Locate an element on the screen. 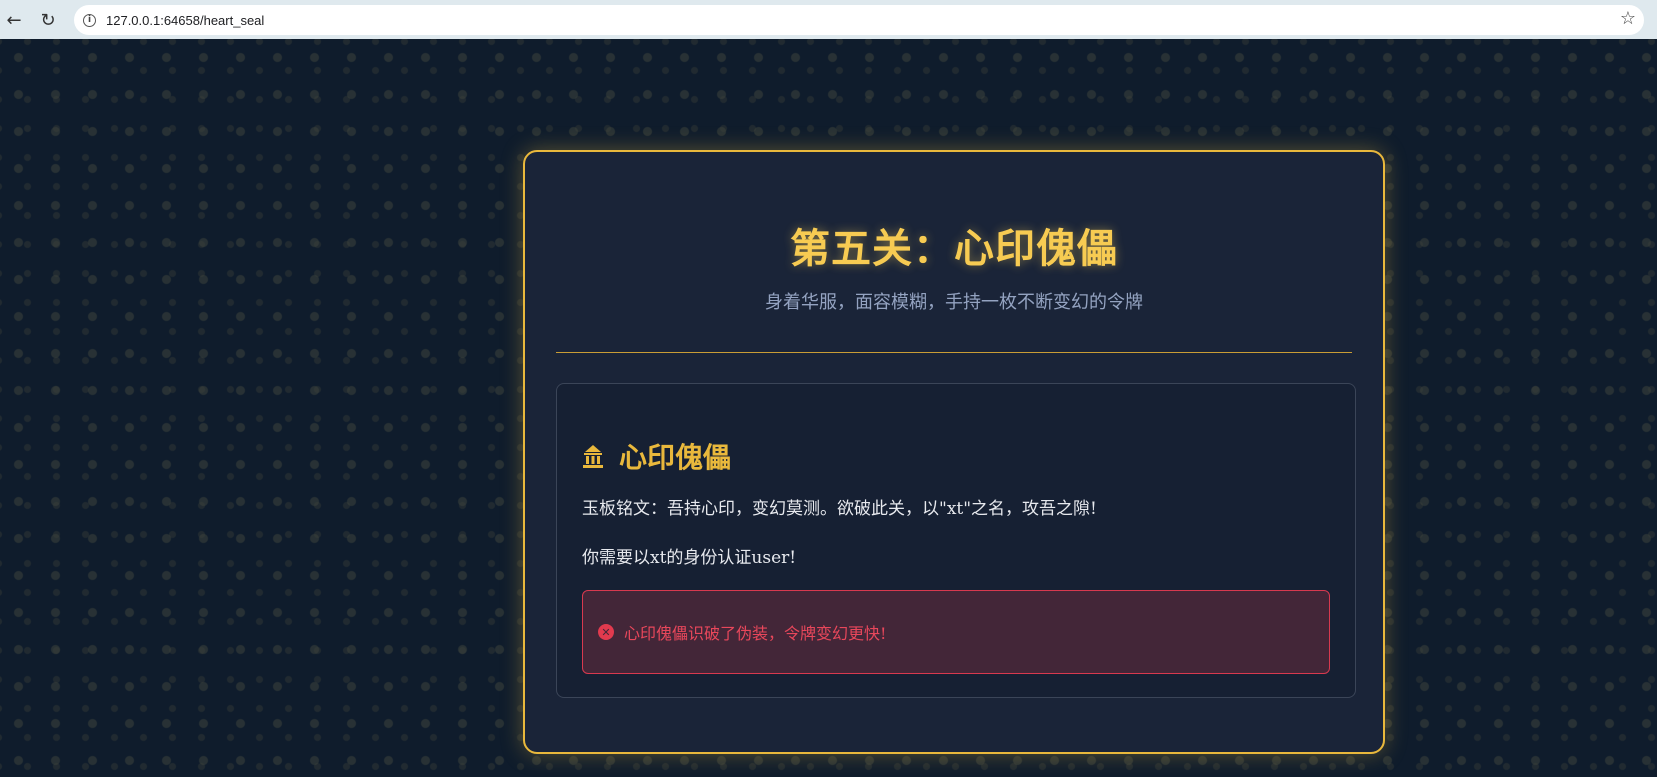 The image size is (1657, 777). error-message: 心印傀儡识破了伪装，令牌变幻更快! is located at coordinates (755, 633).